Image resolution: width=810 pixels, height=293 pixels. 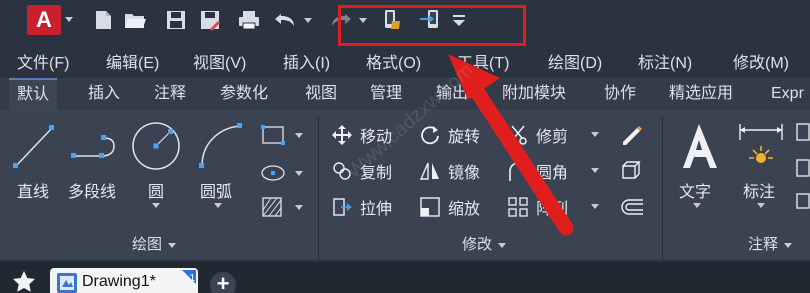 What do you see at coordinates (218, 205) in the screenshot?
I see `arc-chevron-down-icon` at bounding box center [218, 205].